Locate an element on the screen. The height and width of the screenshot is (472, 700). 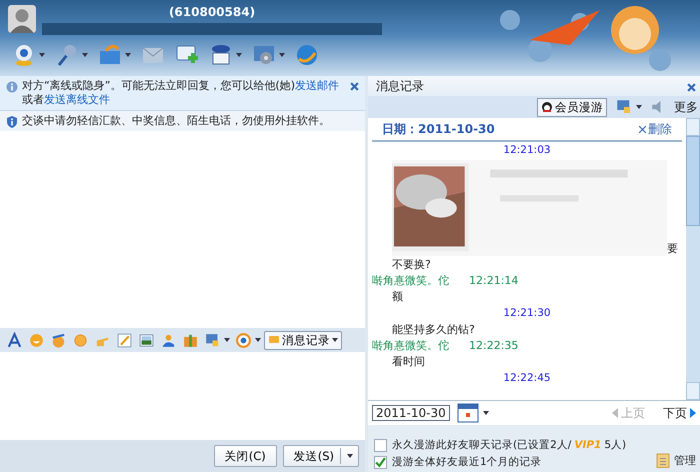
date-heading: 日期：2011-10-30 is located at coordinates (438, 129).